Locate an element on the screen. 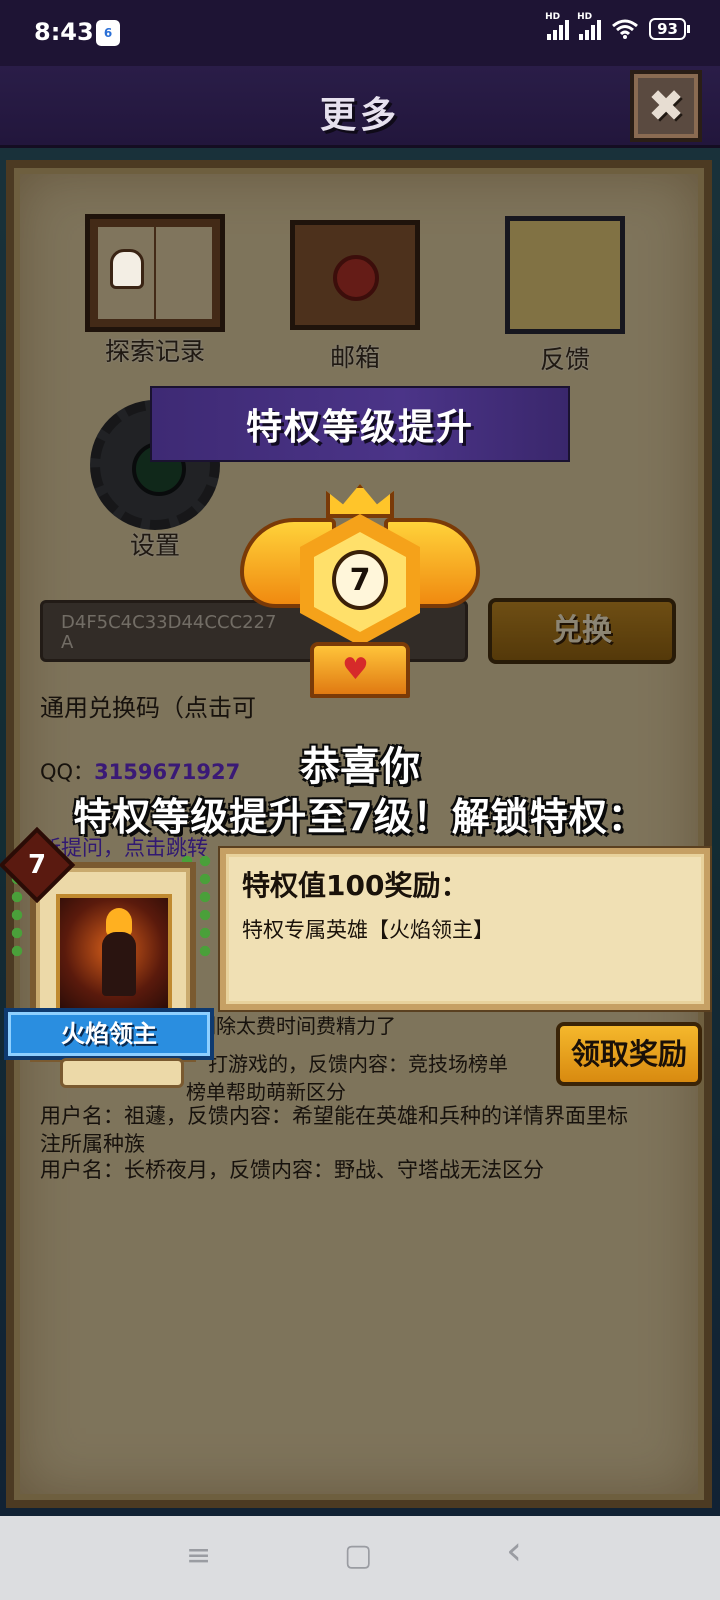 This screenshot has height=1600, width=720. heart-icon: ♥ is located at coordinates (355, 669).